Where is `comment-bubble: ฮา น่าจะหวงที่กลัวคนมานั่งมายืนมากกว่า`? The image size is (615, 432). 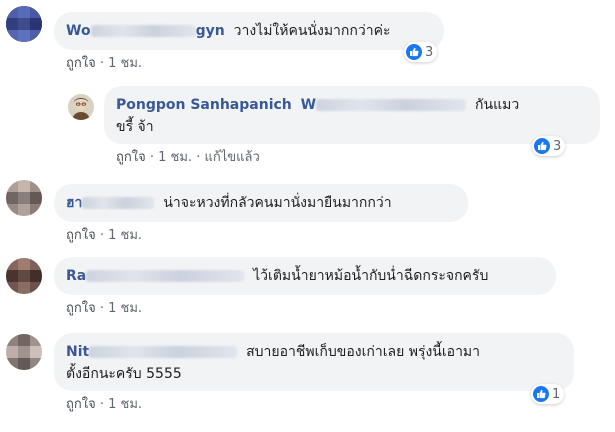
comment-bubble: ฮา น่าจะหวงที่กลัวคนมานั่งมายืนมากกว่า is located at coordinates (261, 203).